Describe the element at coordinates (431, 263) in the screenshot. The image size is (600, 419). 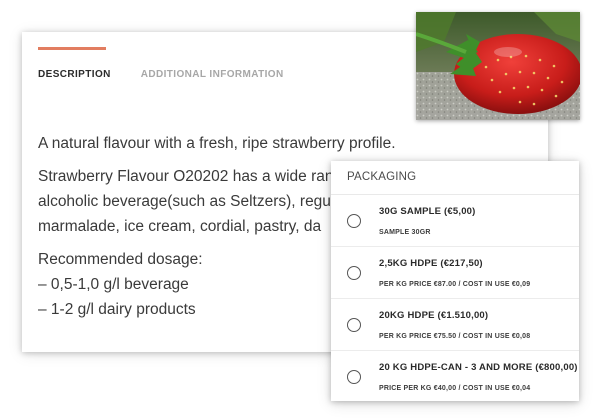
I see `option-name: 2,5KG HDPE (€217,50)` at that location.